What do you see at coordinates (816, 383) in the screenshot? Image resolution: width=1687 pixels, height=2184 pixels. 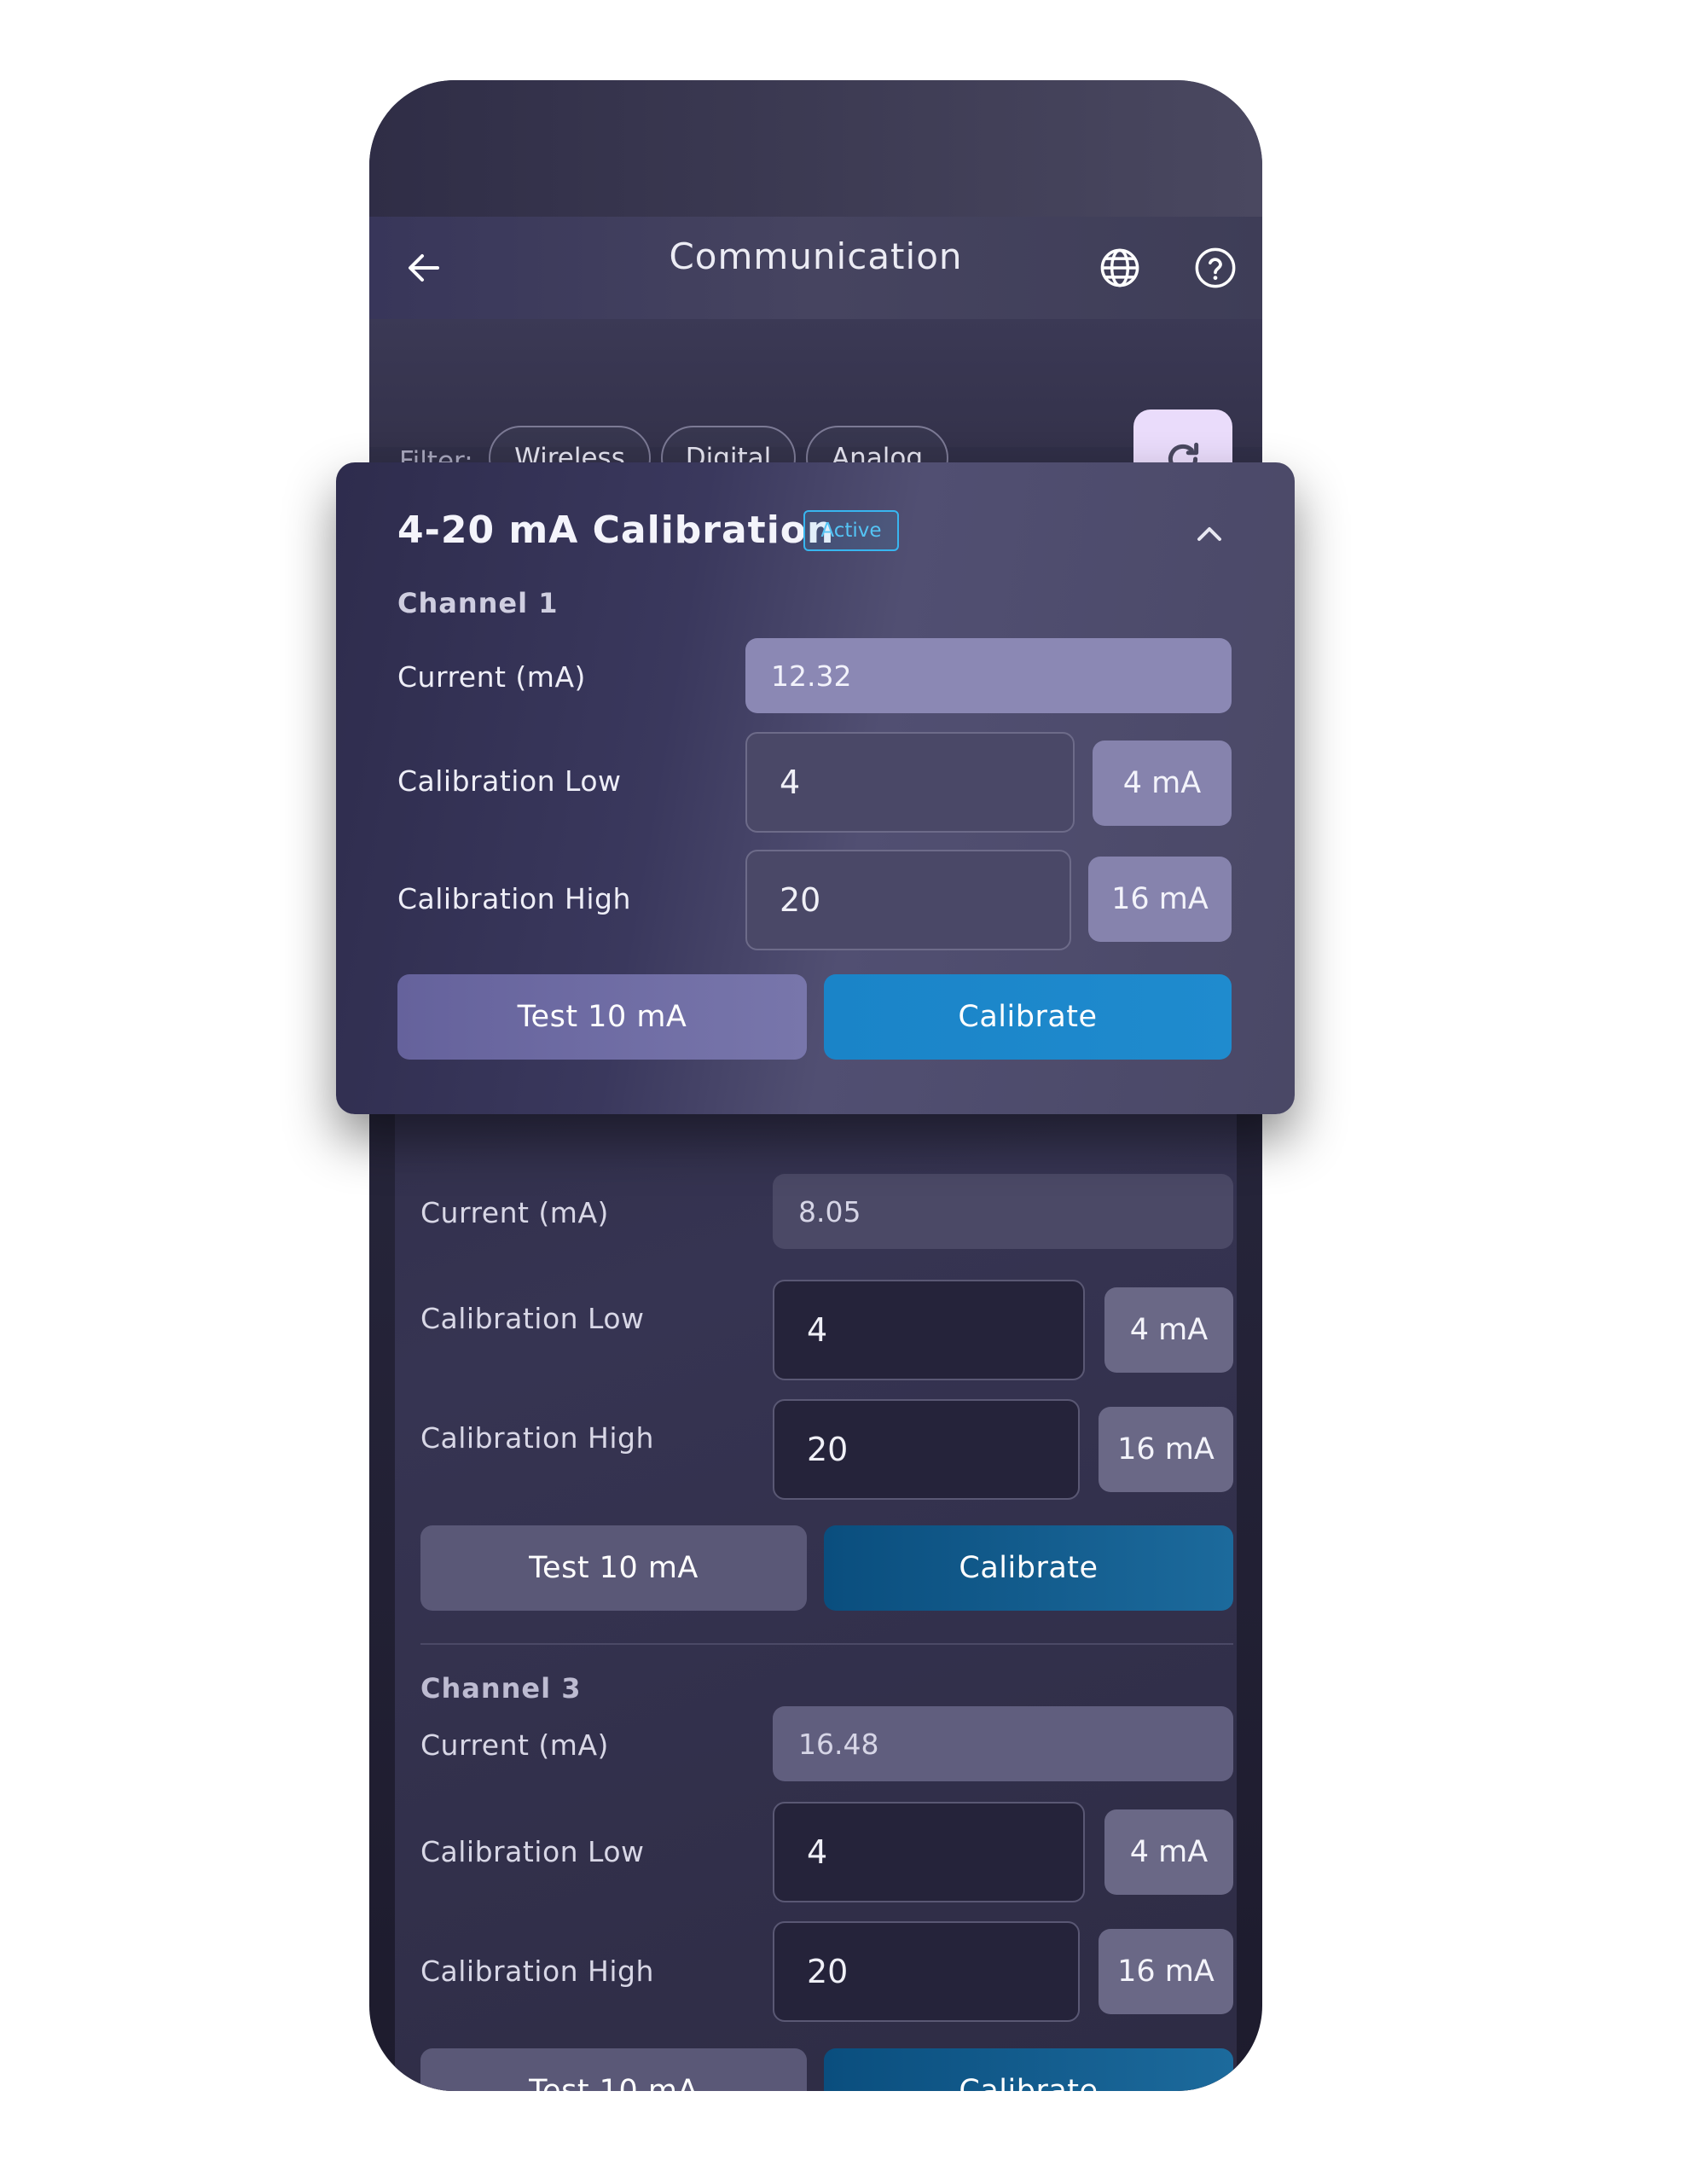 I see `filter-bar` at bounding box center [816, 383].